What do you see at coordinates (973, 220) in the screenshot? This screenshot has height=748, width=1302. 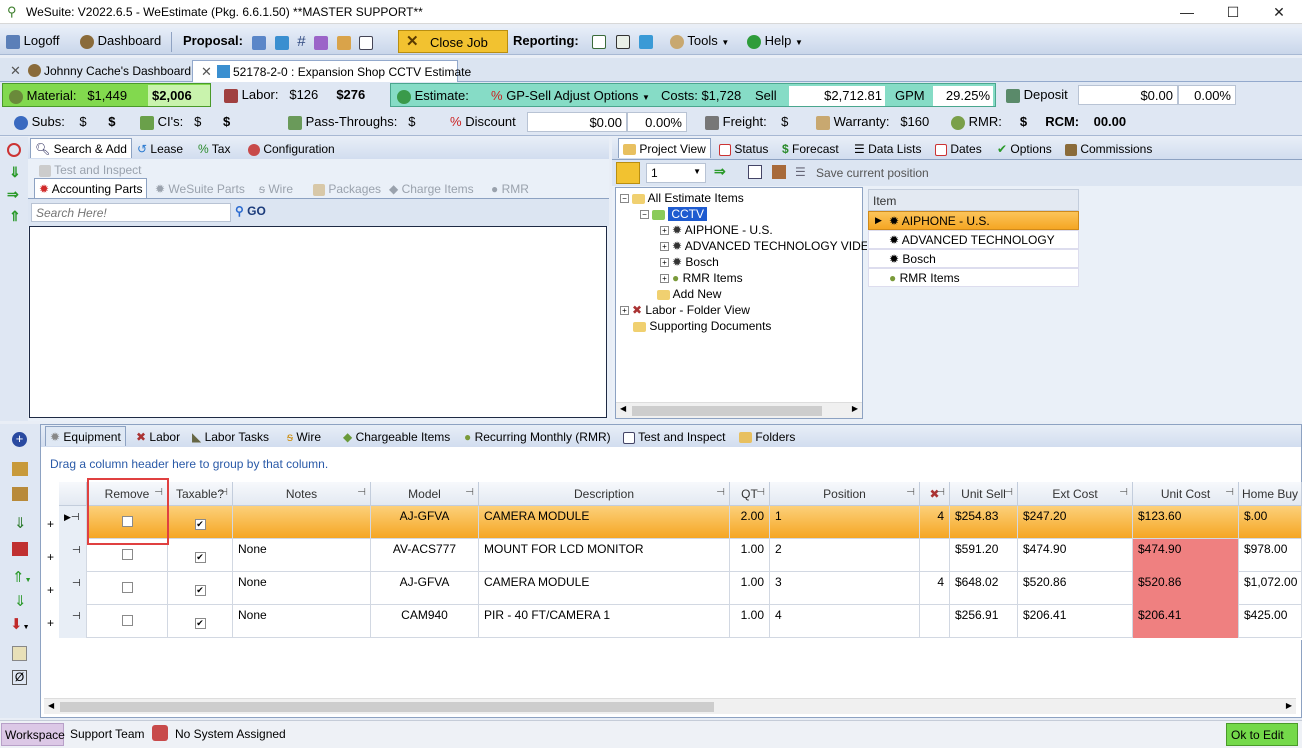 I see `list-item: ▶ ✹ AIPHONE - U.S.` at bounding box center [973, 220].